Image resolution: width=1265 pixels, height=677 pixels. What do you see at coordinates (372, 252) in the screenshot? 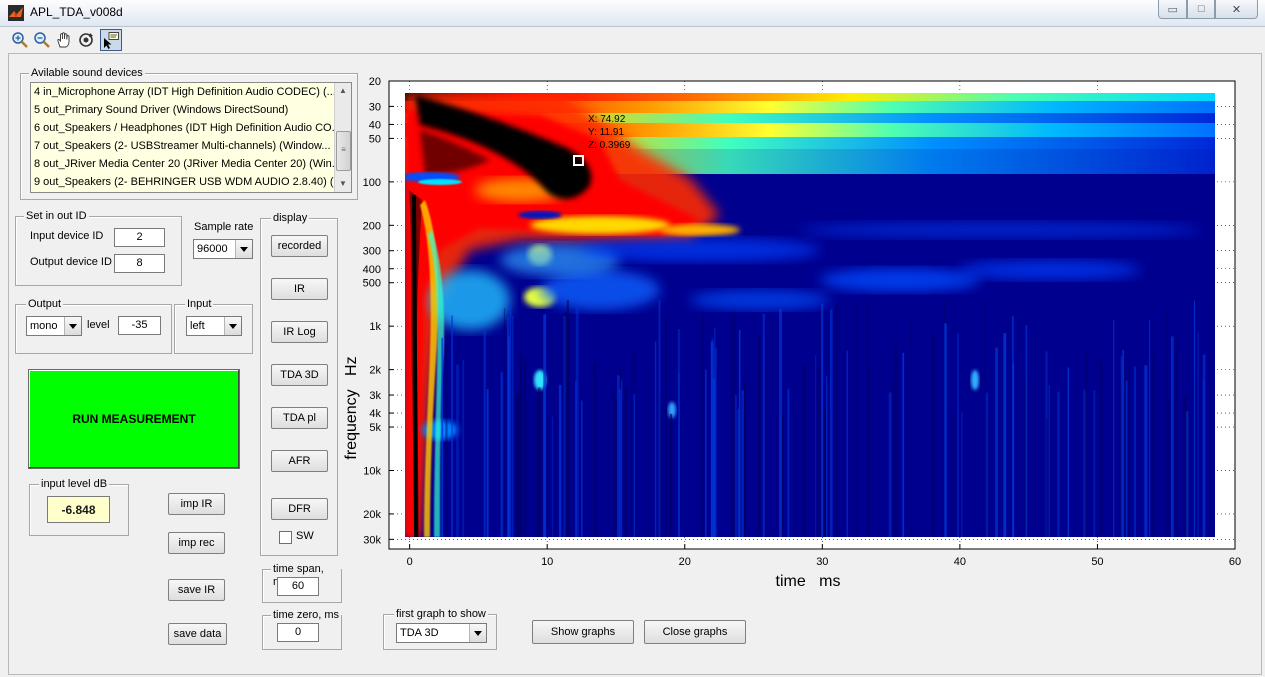
I see `y-tick-label: 300` at bounding box center [372, 252].